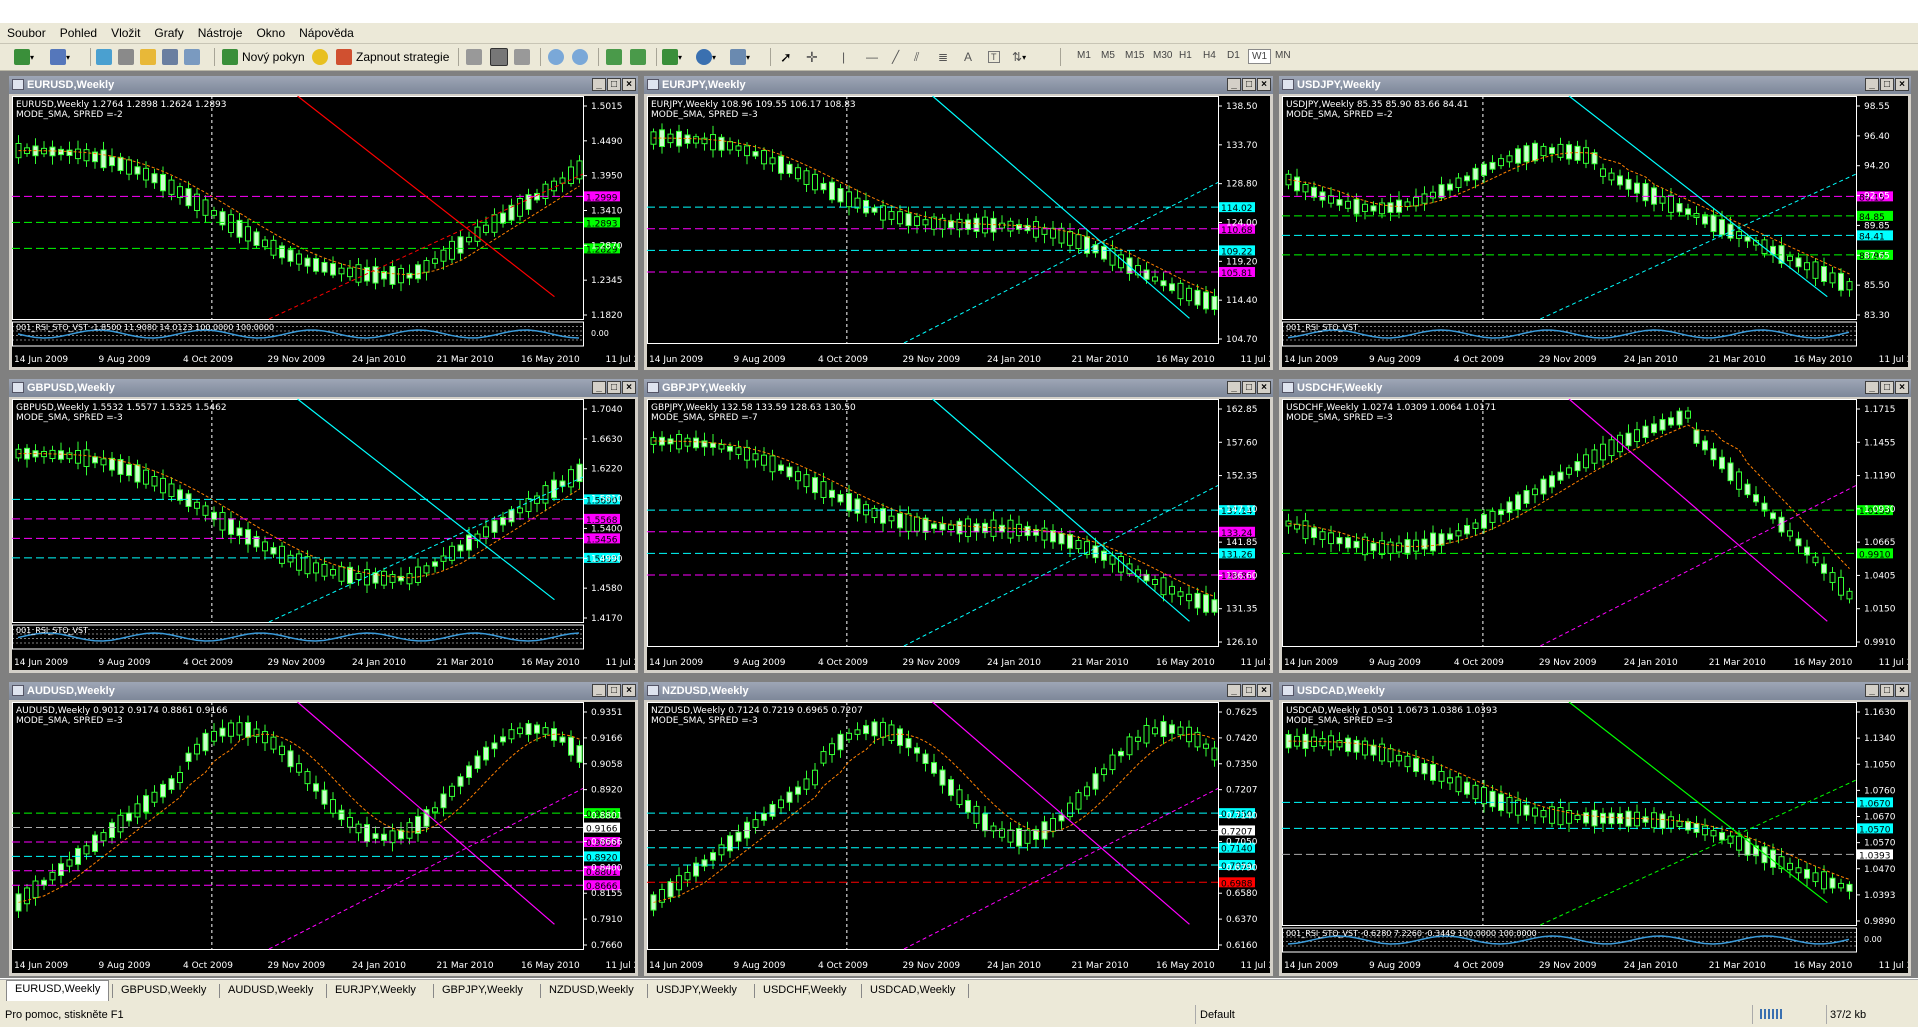 The height and width of the screenshot is (1027, 1918). I want to click on timeframe-h1: H1, so click(1185, 55).